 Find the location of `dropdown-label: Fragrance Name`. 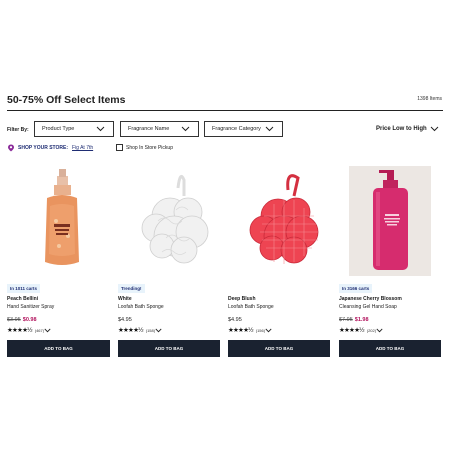

dropdown-label: Fragrance Name is located at coordinates (149, 129).